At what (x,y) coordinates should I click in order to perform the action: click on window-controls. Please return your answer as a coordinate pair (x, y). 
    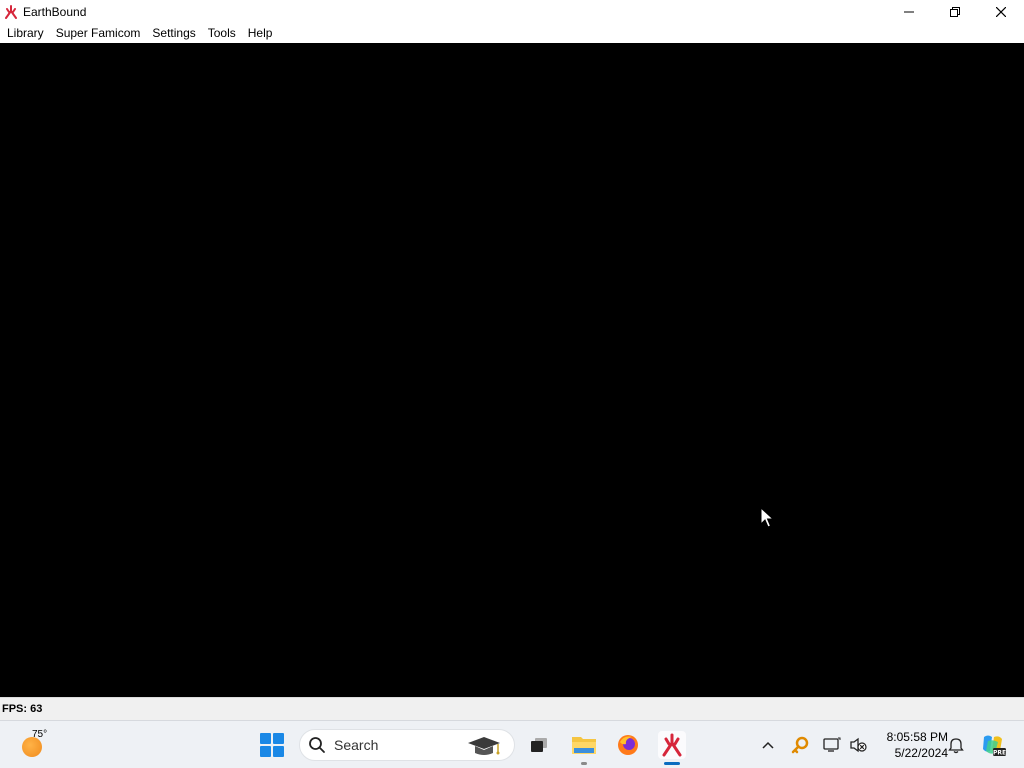
    Looking at the image, I should click on (955, 11).